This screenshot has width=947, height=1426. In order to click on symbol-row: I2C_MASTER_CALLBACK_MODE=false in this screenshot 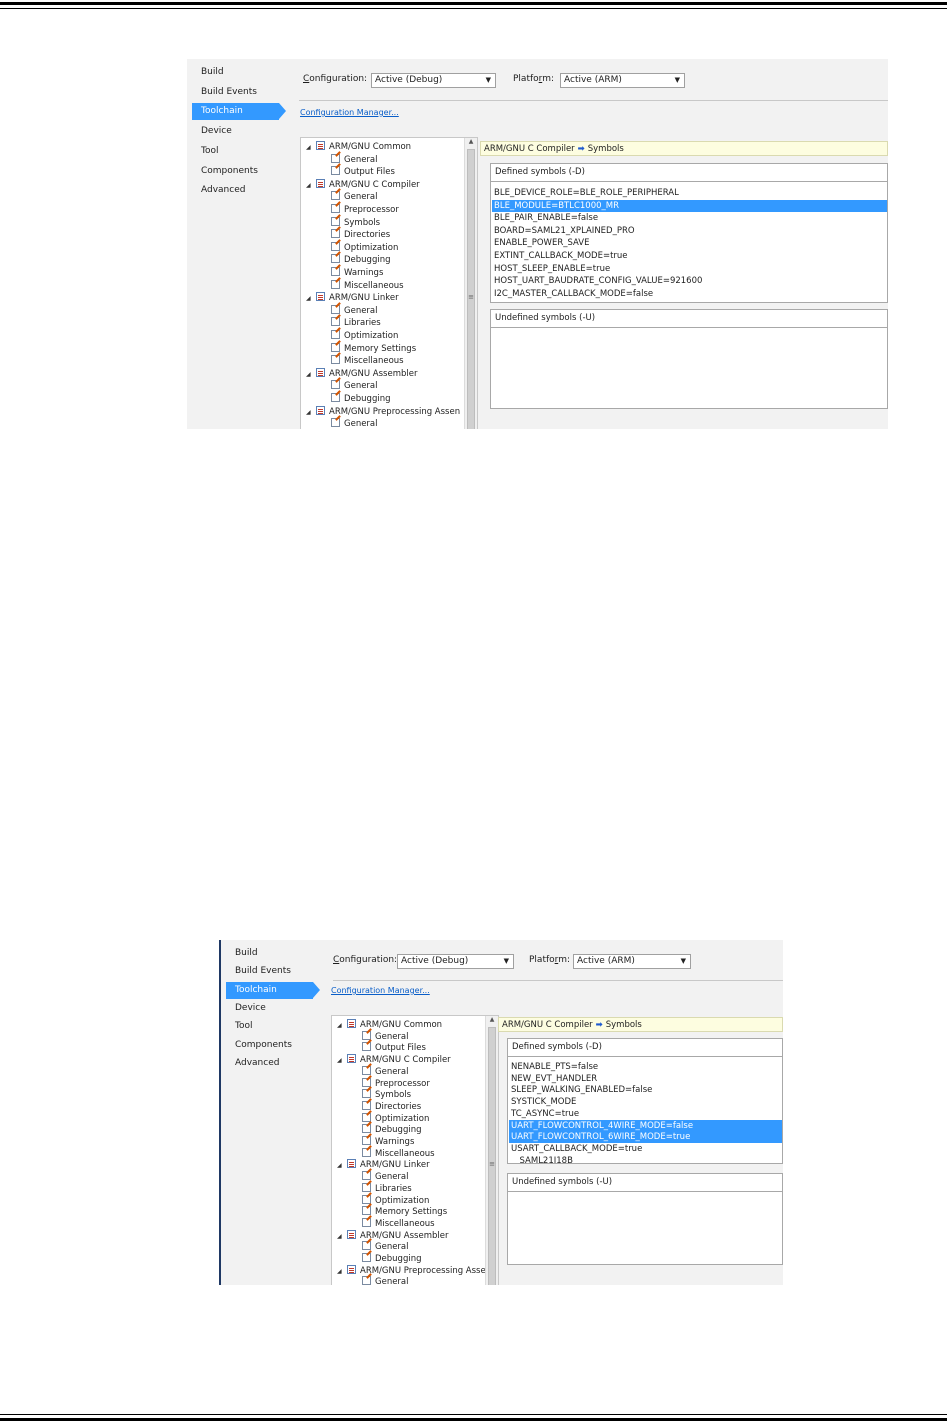, I will do `click(689, 294)`.